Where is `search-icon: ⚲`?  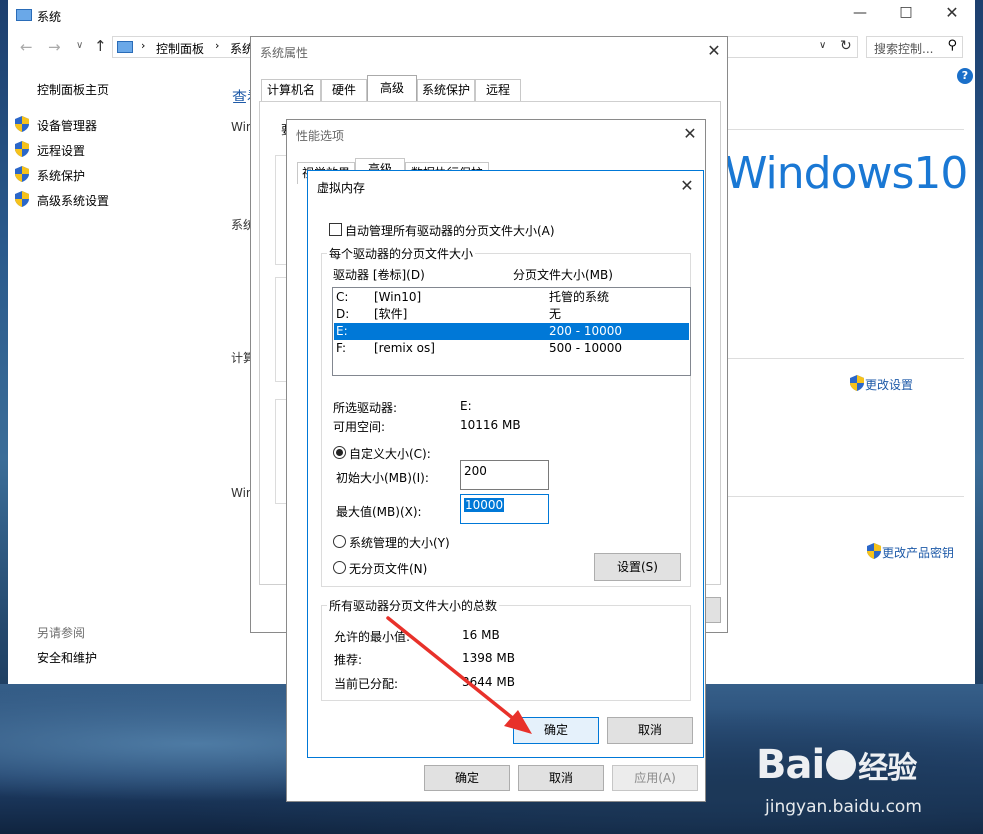
search-icon: ⚲ is located at coordinates (952, 45).